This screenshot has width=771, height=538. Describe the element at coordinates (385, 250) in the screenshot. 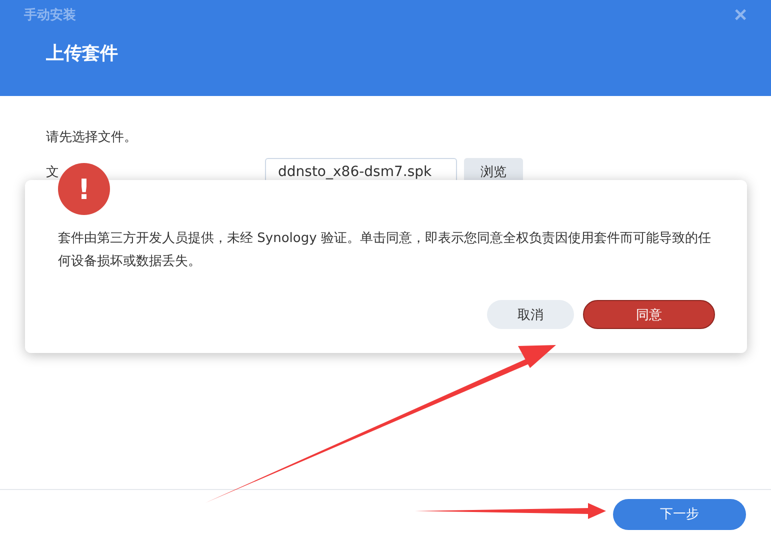

I see `alert-message: 套件由第三方开发人员提供，未经 Synology 验证。单击同意，即表示您同意全权负责因使用套件而可能导致的任何设备损坏或数据丢失。` at that location.